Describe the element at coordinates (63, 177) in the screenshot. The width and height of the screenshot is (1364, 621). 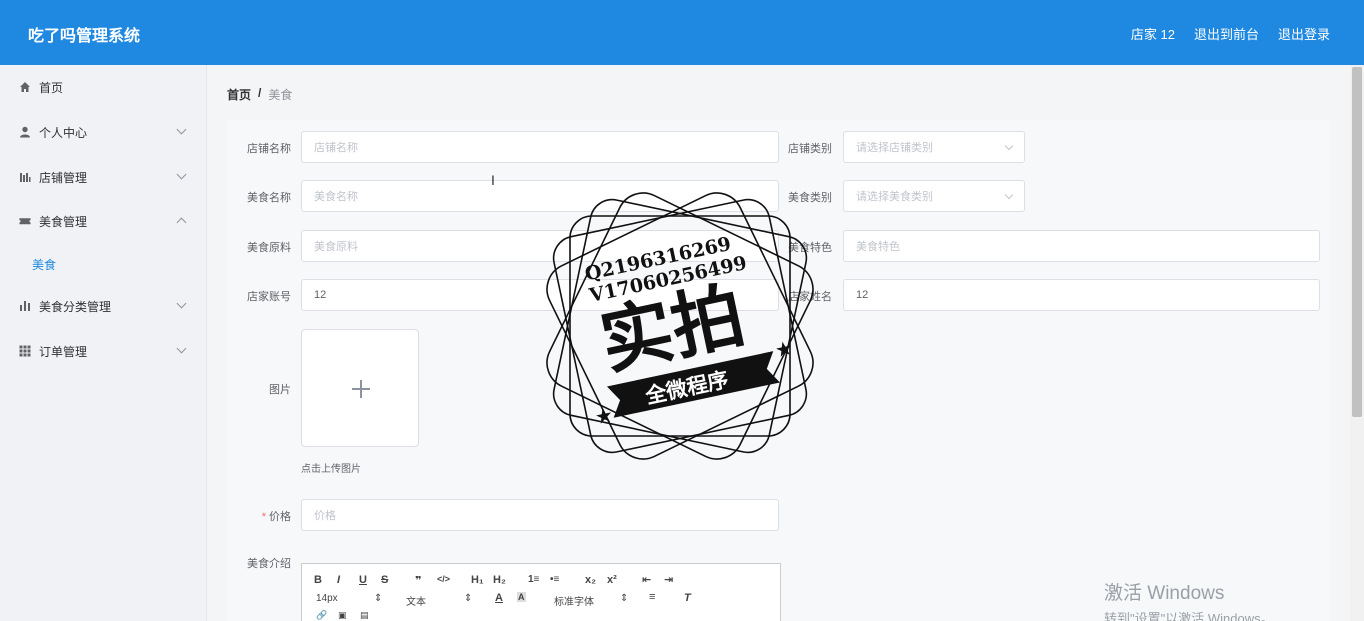
I see `sidebar-item-label: 店铺管理` at that location.